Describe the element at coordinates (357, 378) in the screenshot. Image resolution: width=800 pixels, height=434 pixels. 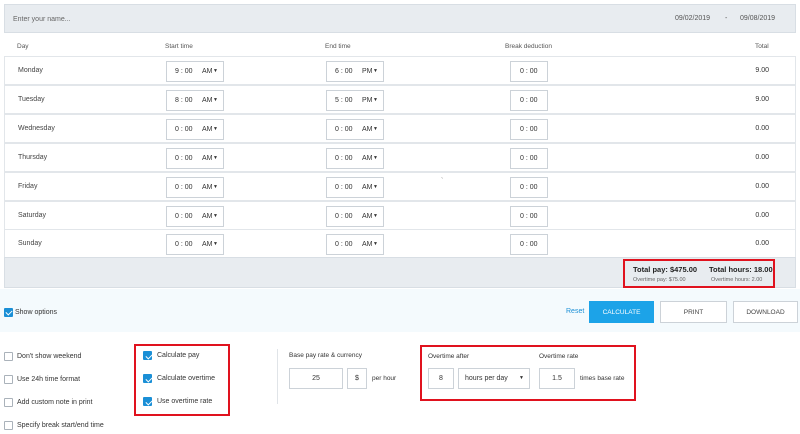
I see `currency-input: $` at that location.